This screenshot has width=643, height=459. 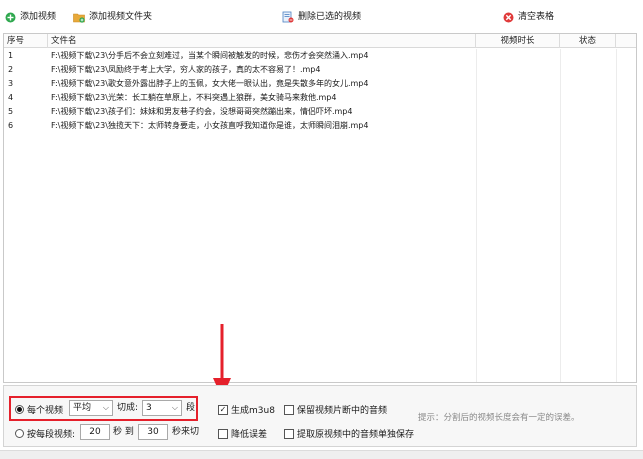 I want to click on seconds-to-label: 秒 到, so click(x=123, y=432).